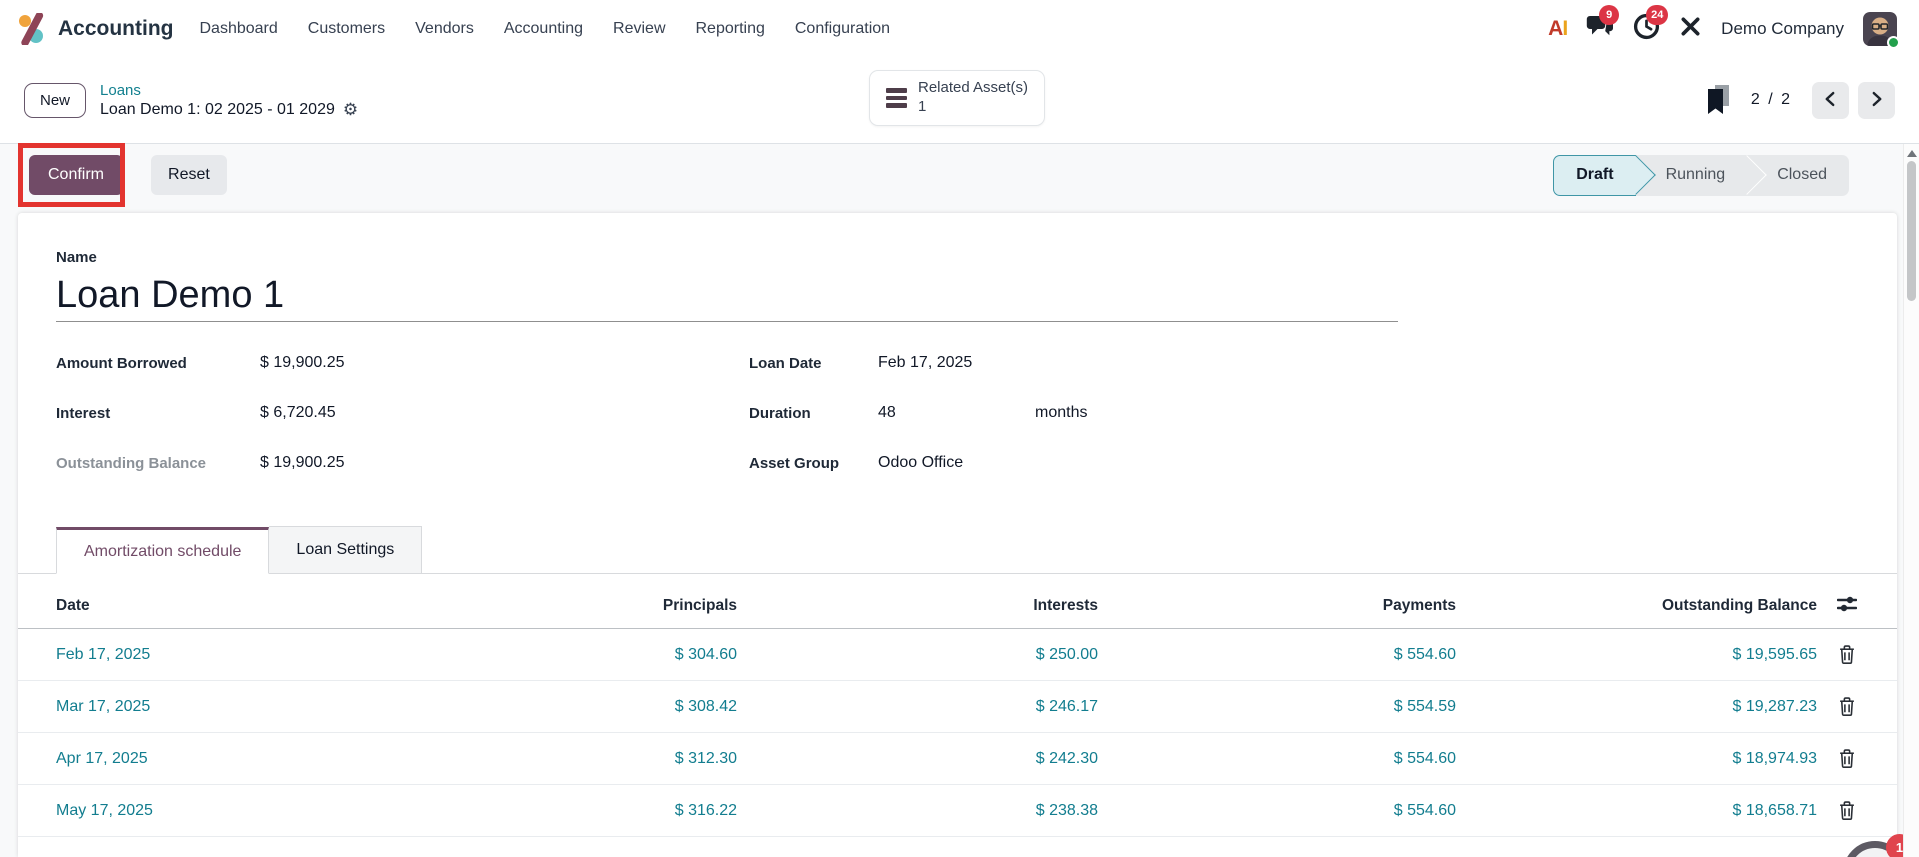 This screenshot has width=1919, height=857. I want to click on header-interests: Interests, so click(917, 606).